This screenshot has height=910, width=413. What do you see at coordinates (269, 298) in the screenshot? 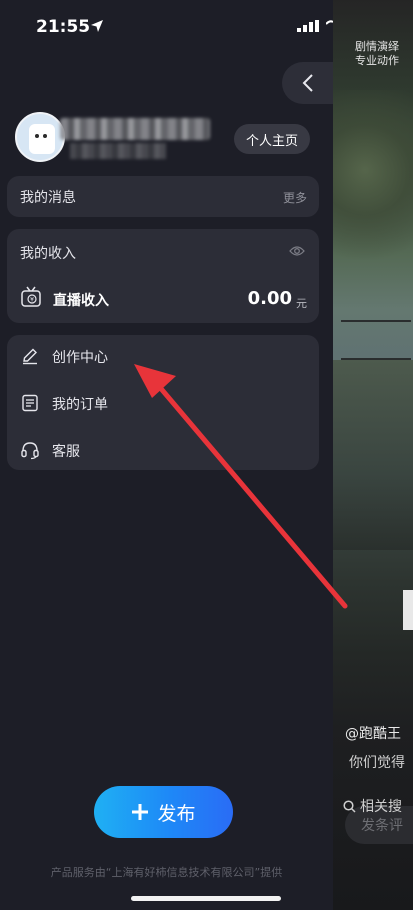
I see `income-amount: 0.00` at bounding box center [269, 298].